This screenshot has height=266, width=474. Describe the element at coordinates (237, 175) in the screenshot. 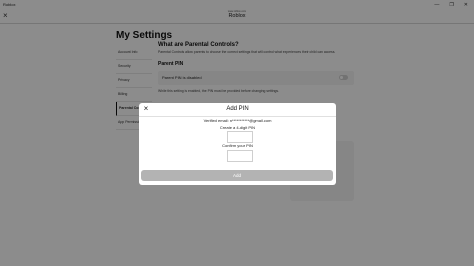

I see `add-pin-button: Add` at that location.